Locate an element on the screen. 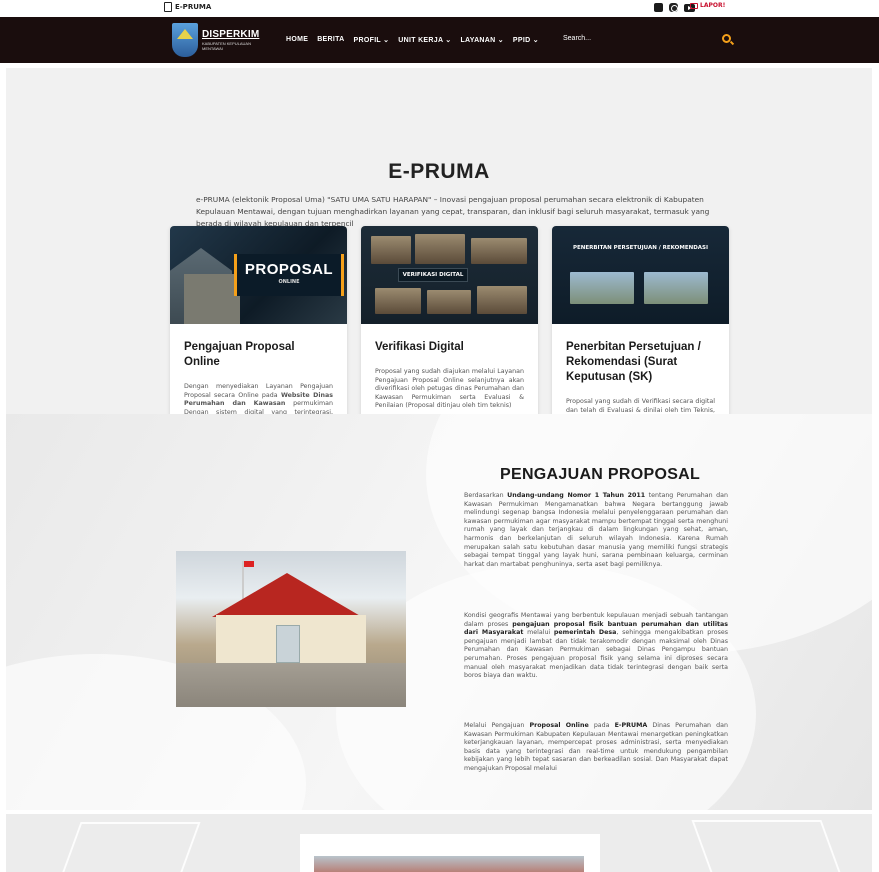  nav-item-home: HOME is located at coordinates (297, 40).